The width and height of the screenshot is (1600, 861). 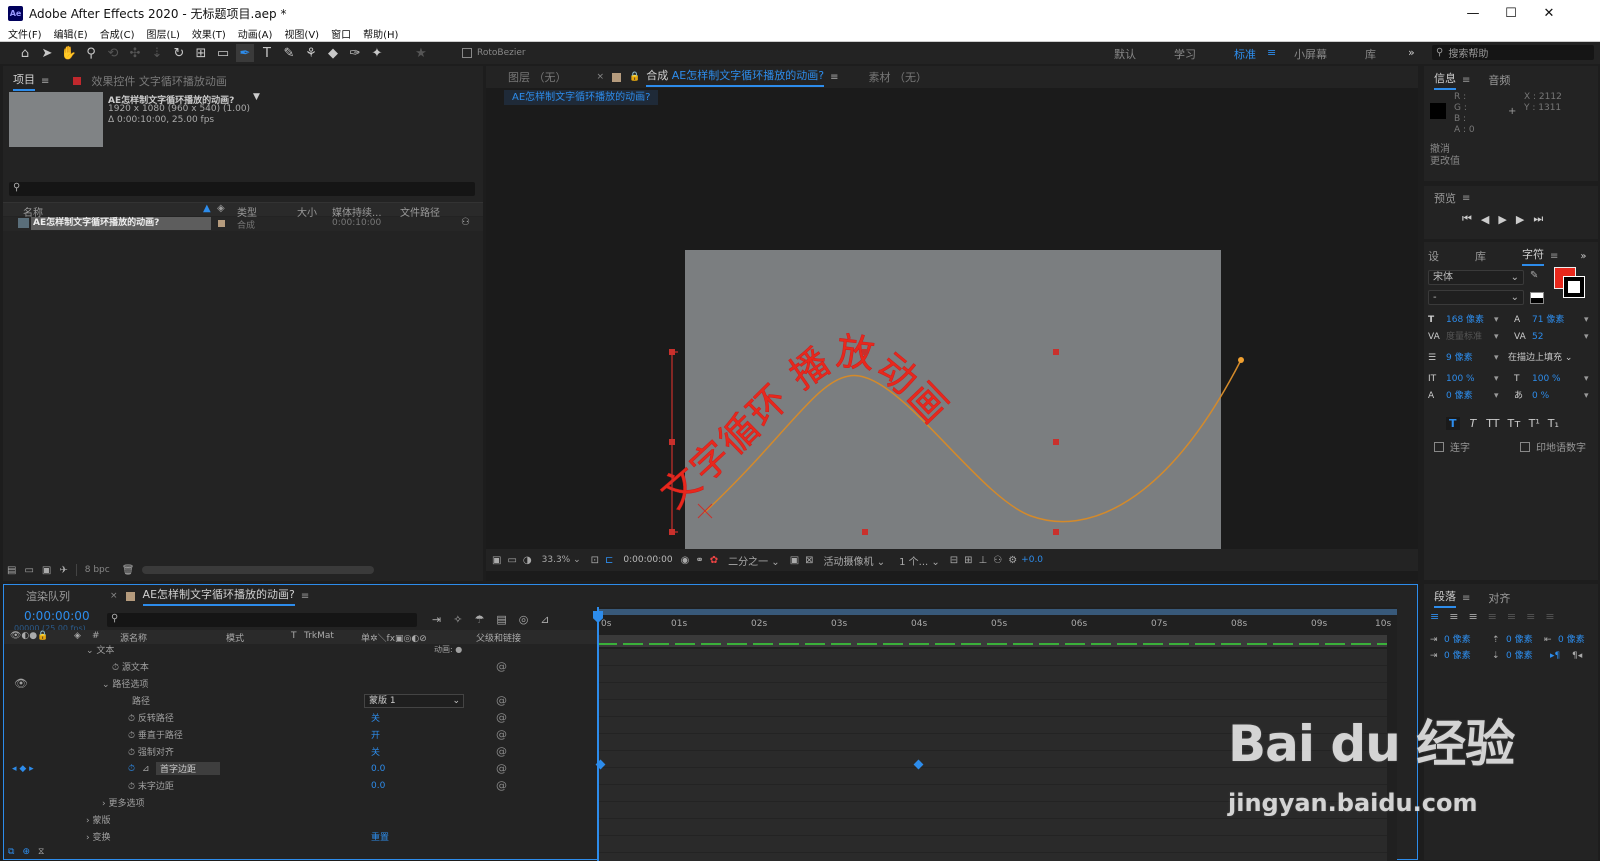 I want to click on label-tag-icon: ◈, so click(x=221, y=208).